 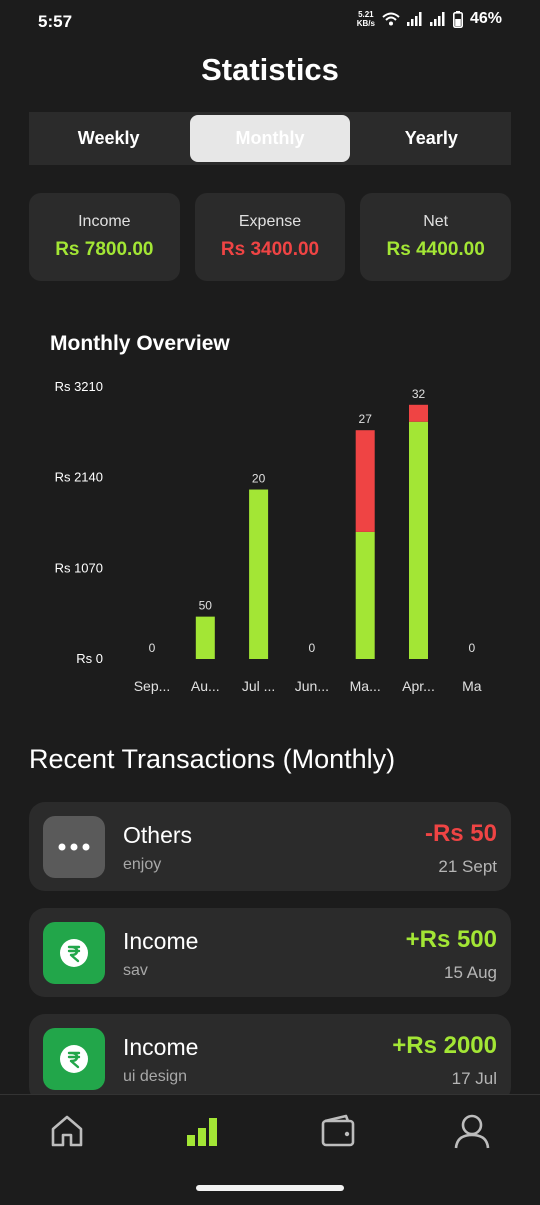 I want to click on net-value: Rs 4400.00, so click(x=435, y=249).